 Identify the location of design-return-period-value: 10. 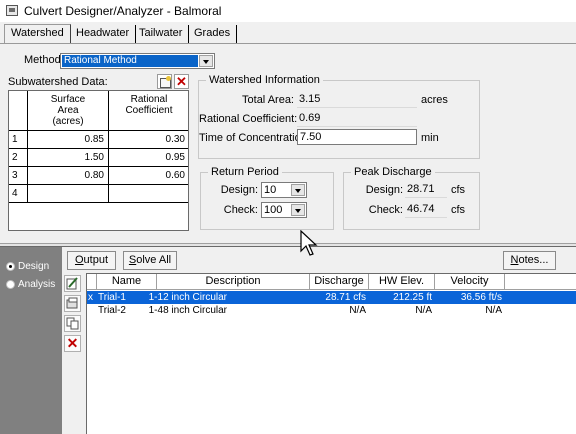
(270, 190).